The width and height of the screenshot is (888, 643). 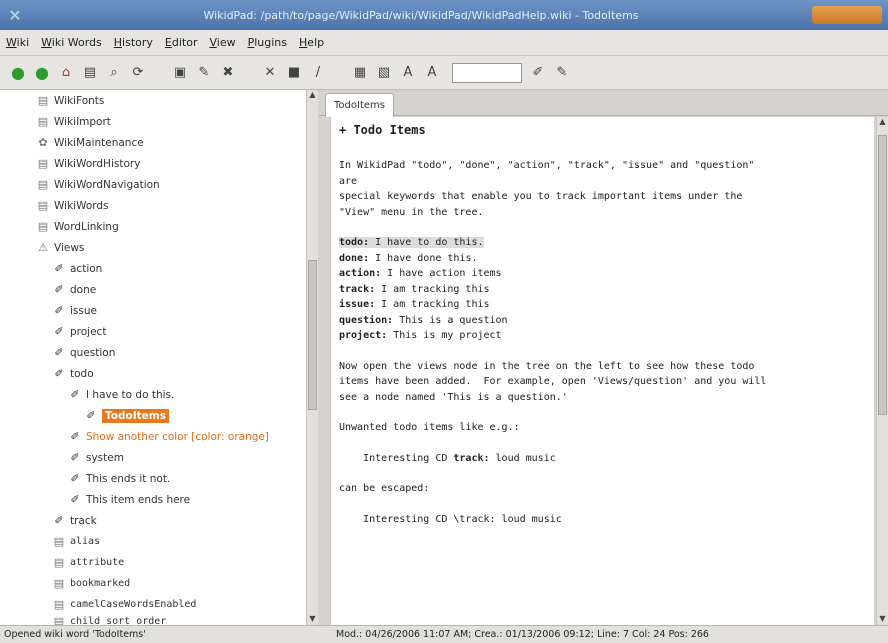 What do you see at coordinates (363, 335) in the screenshot?
I see `keyword: project:` at bounding box center [363, 335].